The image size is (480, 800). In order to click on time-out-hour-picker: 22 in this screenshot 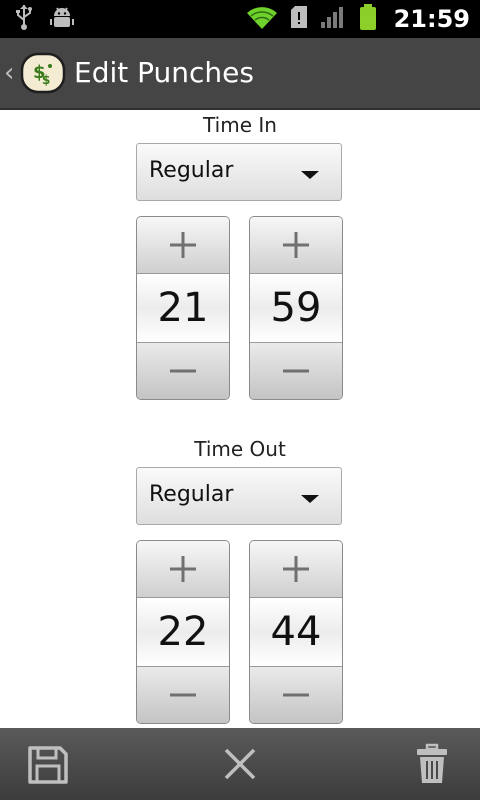, I will do `click(183, 632)`.